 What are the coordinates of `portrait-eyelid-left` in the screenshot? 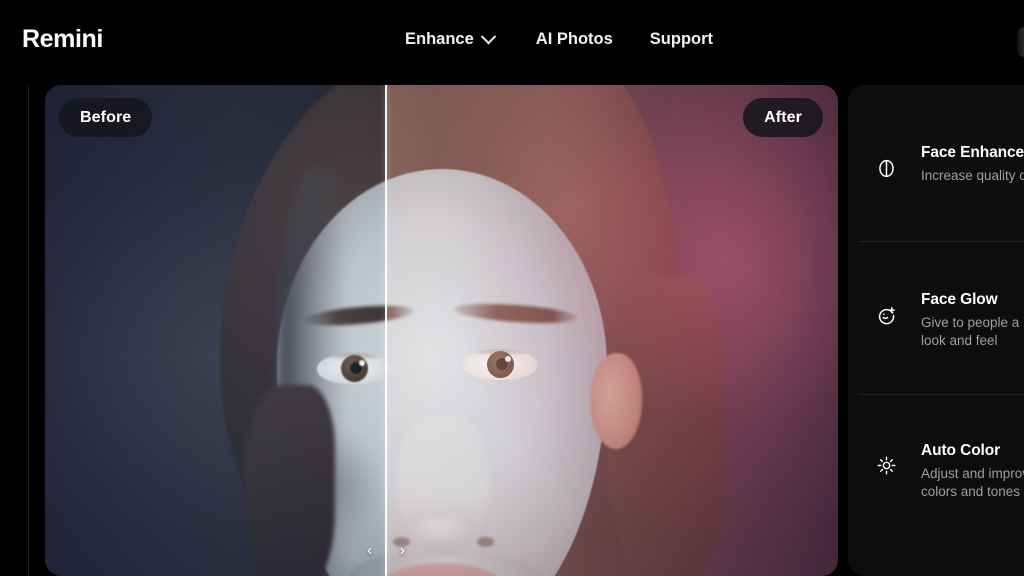 It's located at (354, 356).